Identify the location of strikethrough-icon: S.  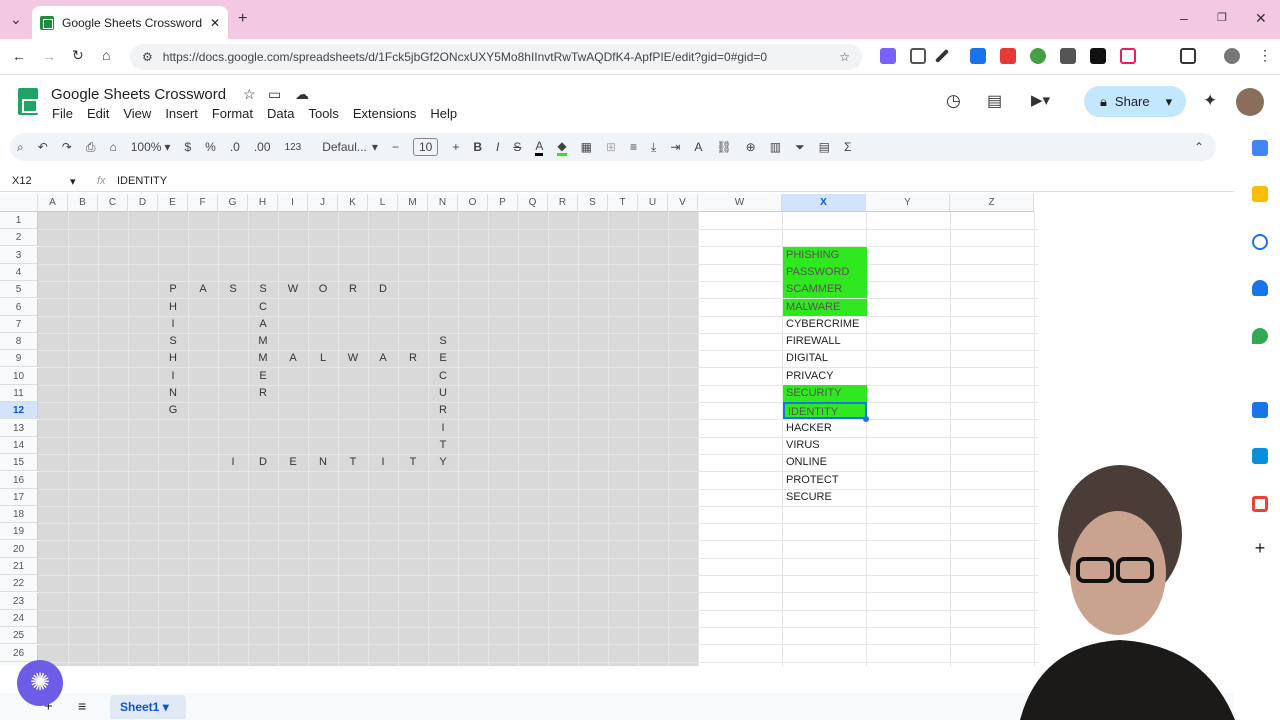
(517, 147).